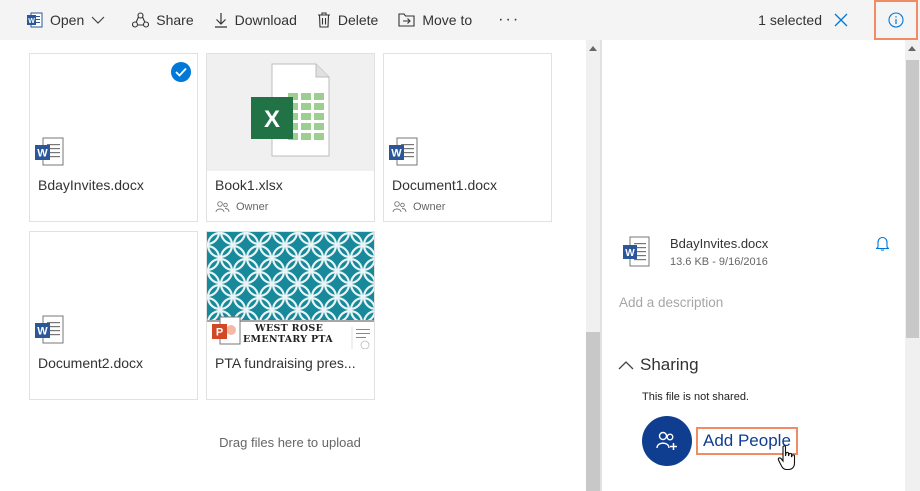 Image resolution: width=920 pixels, height=491 pixels. I want to click on move-to-label: Move to, so click(447, 20).